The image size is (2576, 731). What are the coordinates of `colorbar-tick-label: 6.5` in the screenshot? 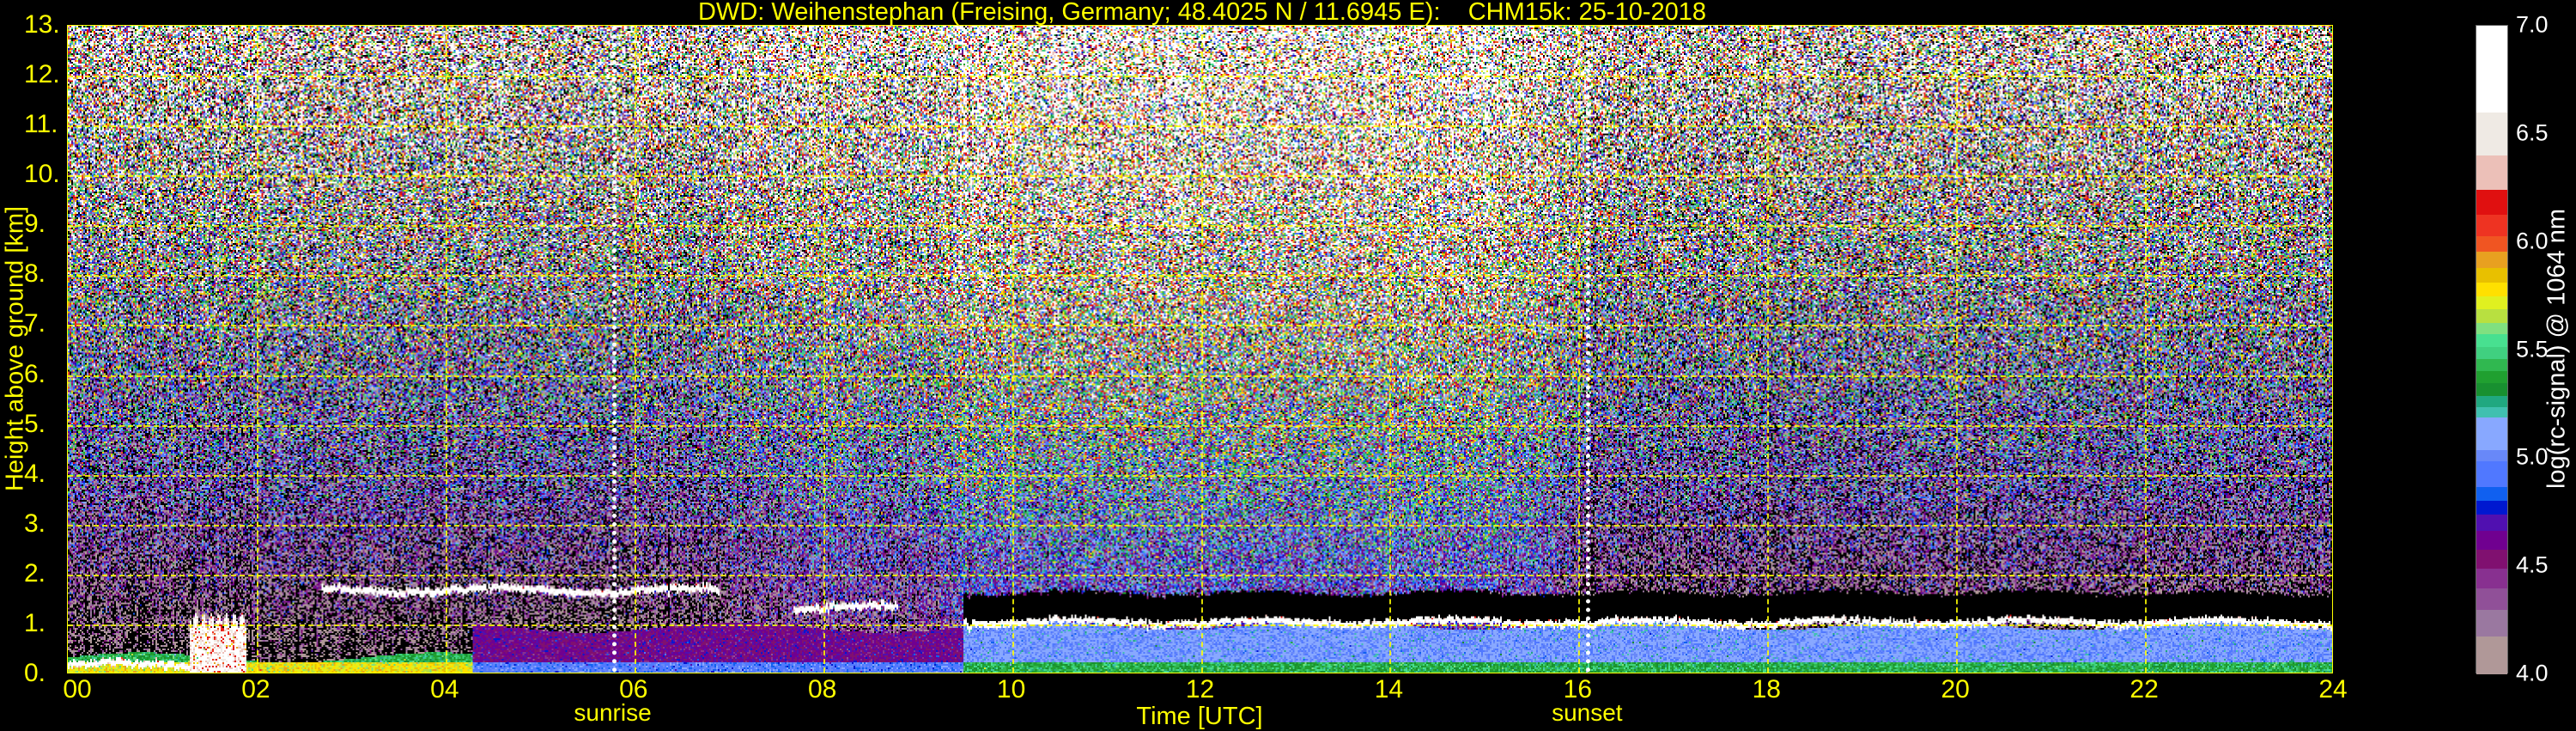 It's located at (2532, 133).